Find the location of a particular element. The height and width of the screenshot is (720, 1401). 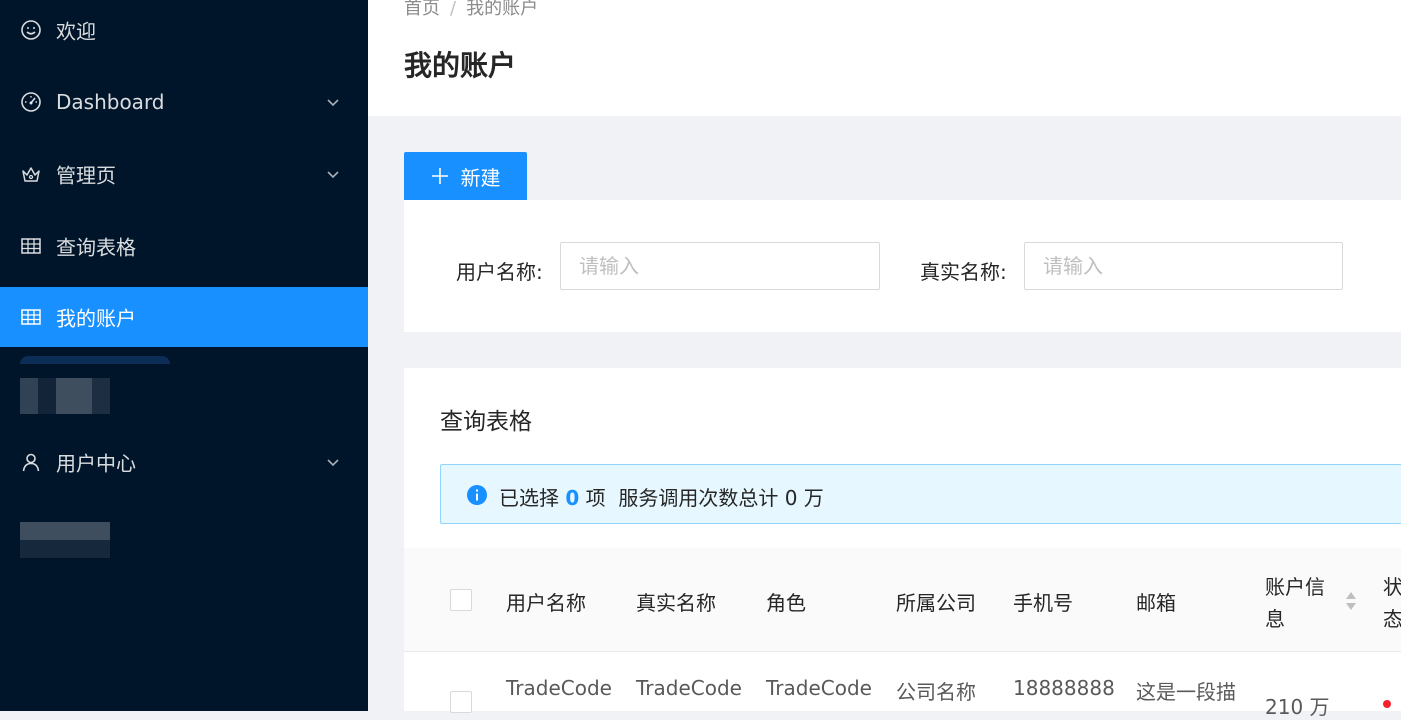

column-header-account-line2: 息 is located at coordinates (1275, 617).